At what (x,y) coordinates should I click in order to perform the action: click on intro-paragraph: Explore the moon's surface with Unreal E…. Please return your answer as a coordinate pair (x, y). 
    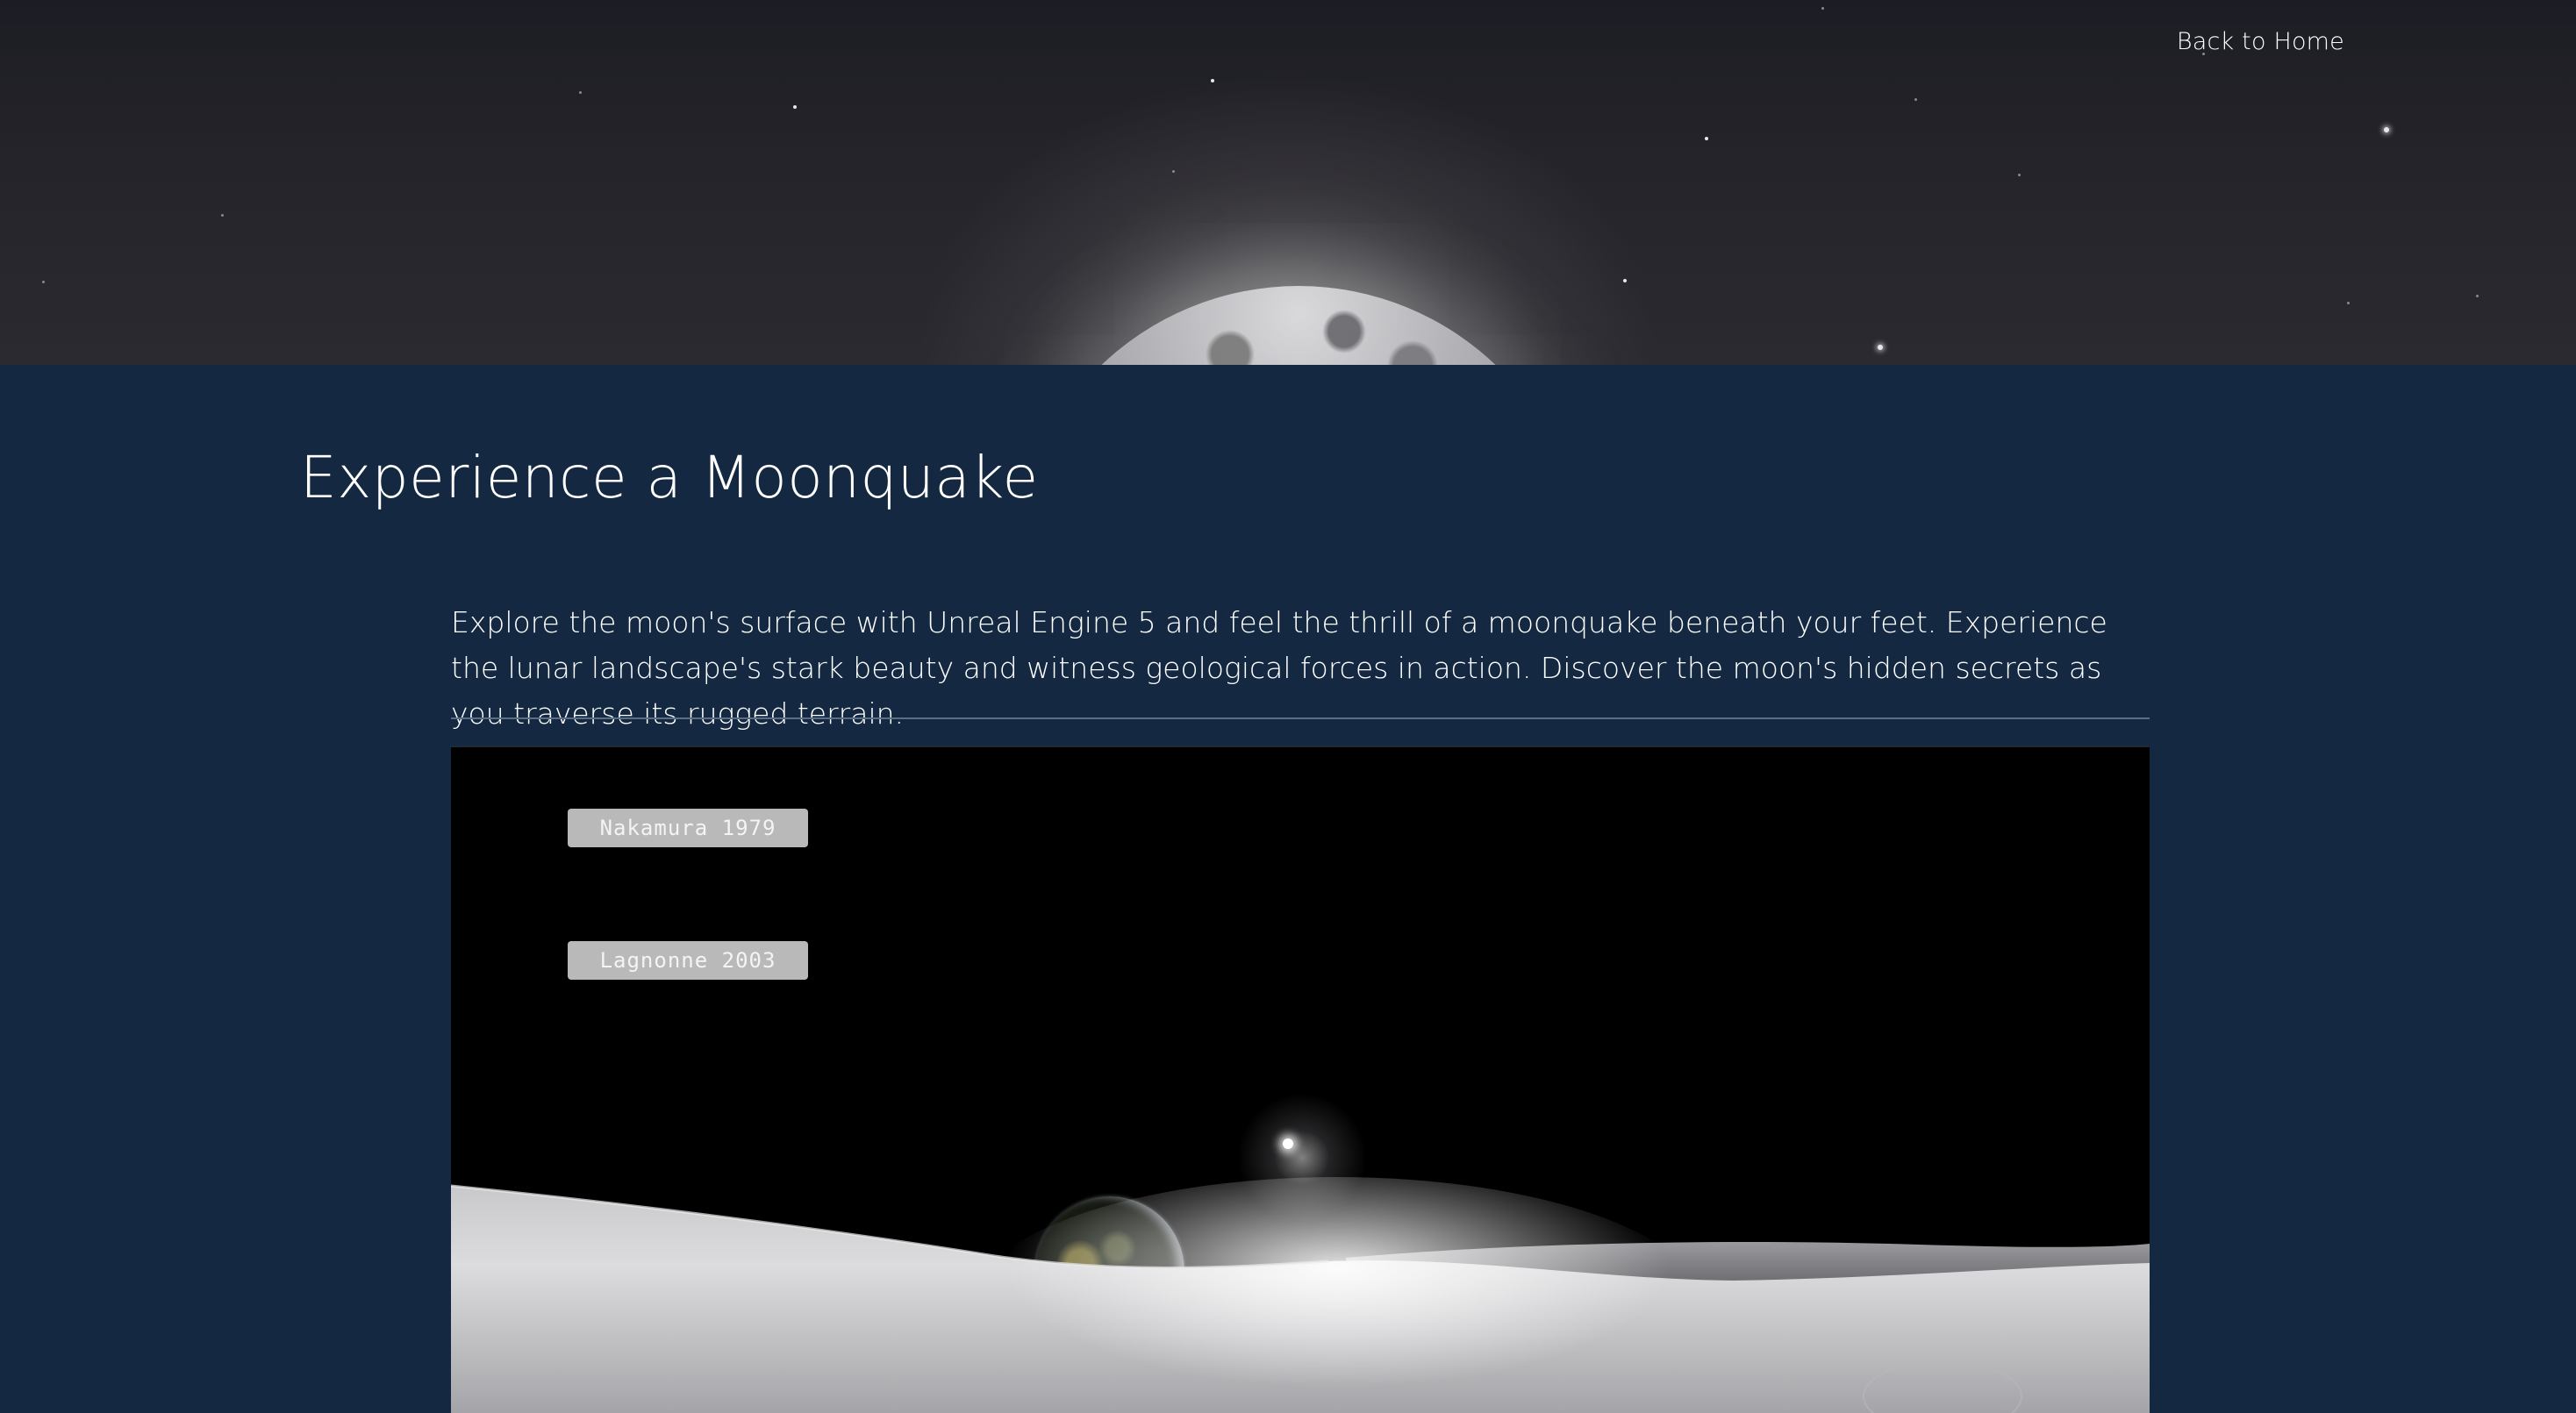
    Looking at the image, I should click on (1279, 668).